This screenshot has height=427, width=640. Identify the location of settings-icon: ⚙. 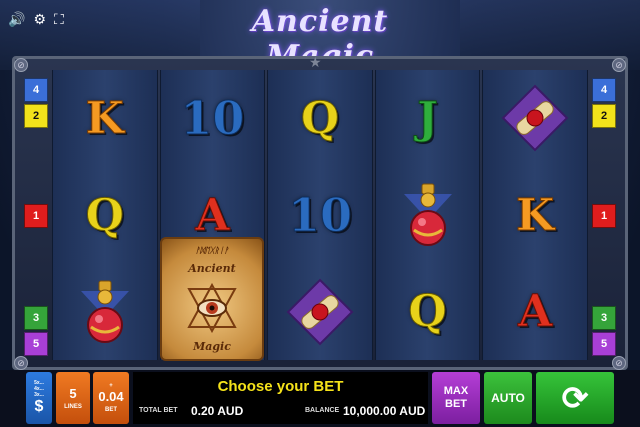
(39, 19).